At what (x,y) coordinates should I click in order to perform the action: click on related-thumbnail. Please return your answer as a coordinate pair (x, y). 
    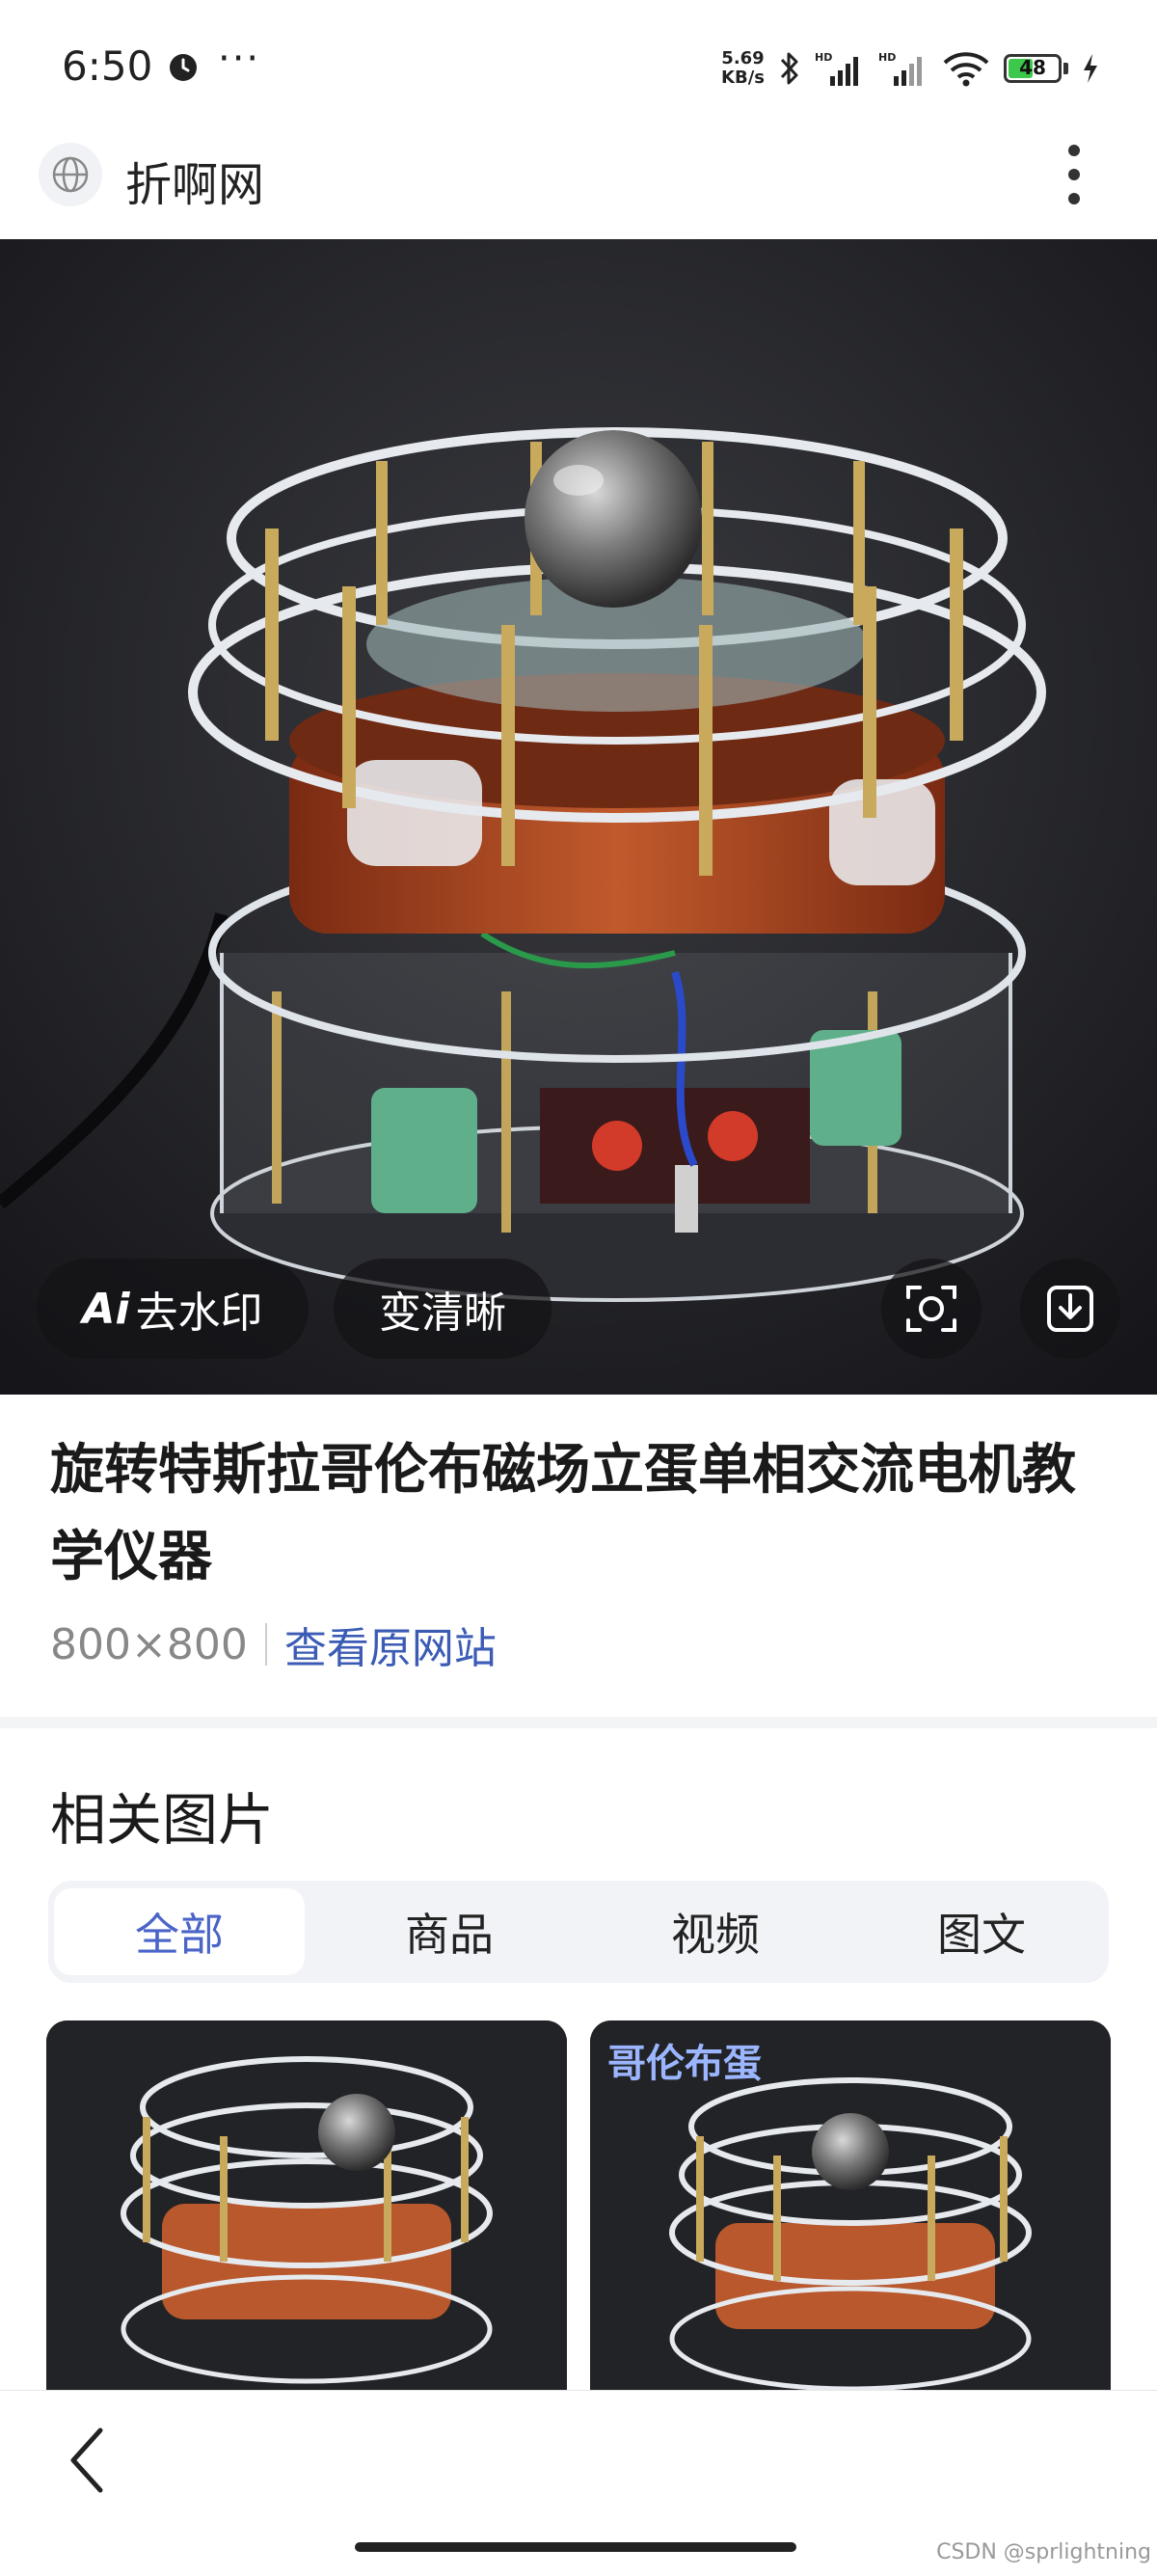
    Looking at the image, I should click on (306, 2223).